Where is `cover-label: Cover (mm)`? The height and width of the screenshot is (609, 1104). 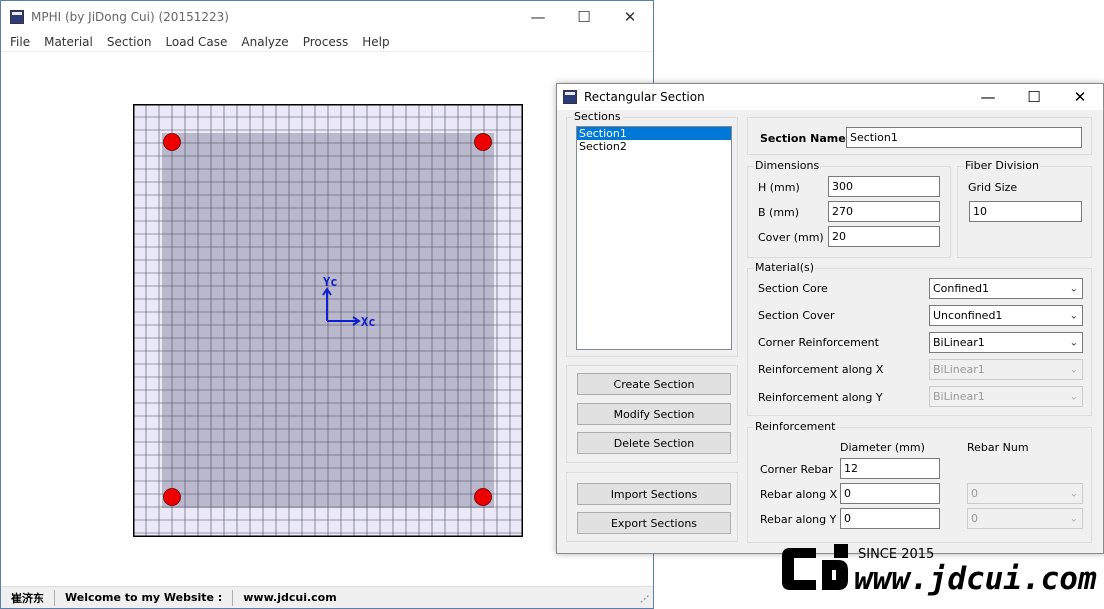 cover-label: Cover (mm) is located at coordinates (791, 237).